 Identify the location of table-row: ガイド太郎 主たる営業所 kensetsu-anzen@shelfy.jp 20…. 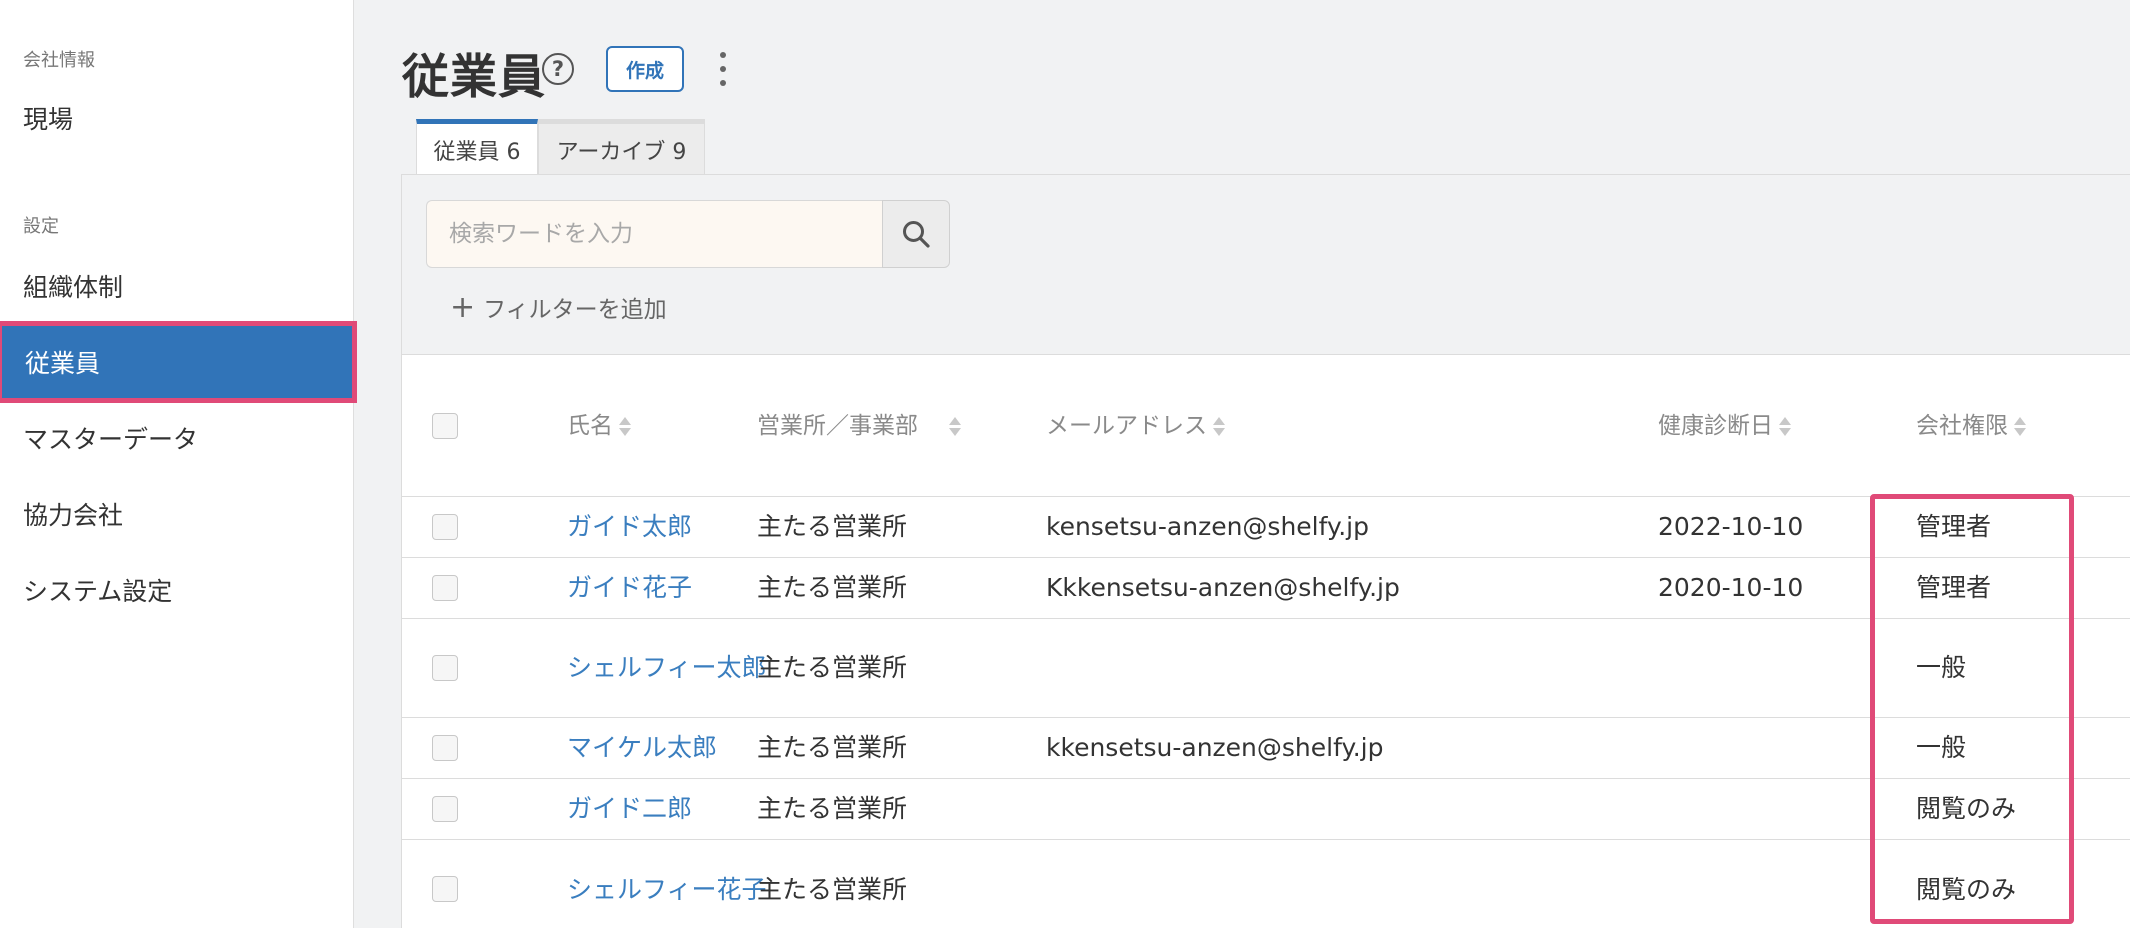
(1266, 527).